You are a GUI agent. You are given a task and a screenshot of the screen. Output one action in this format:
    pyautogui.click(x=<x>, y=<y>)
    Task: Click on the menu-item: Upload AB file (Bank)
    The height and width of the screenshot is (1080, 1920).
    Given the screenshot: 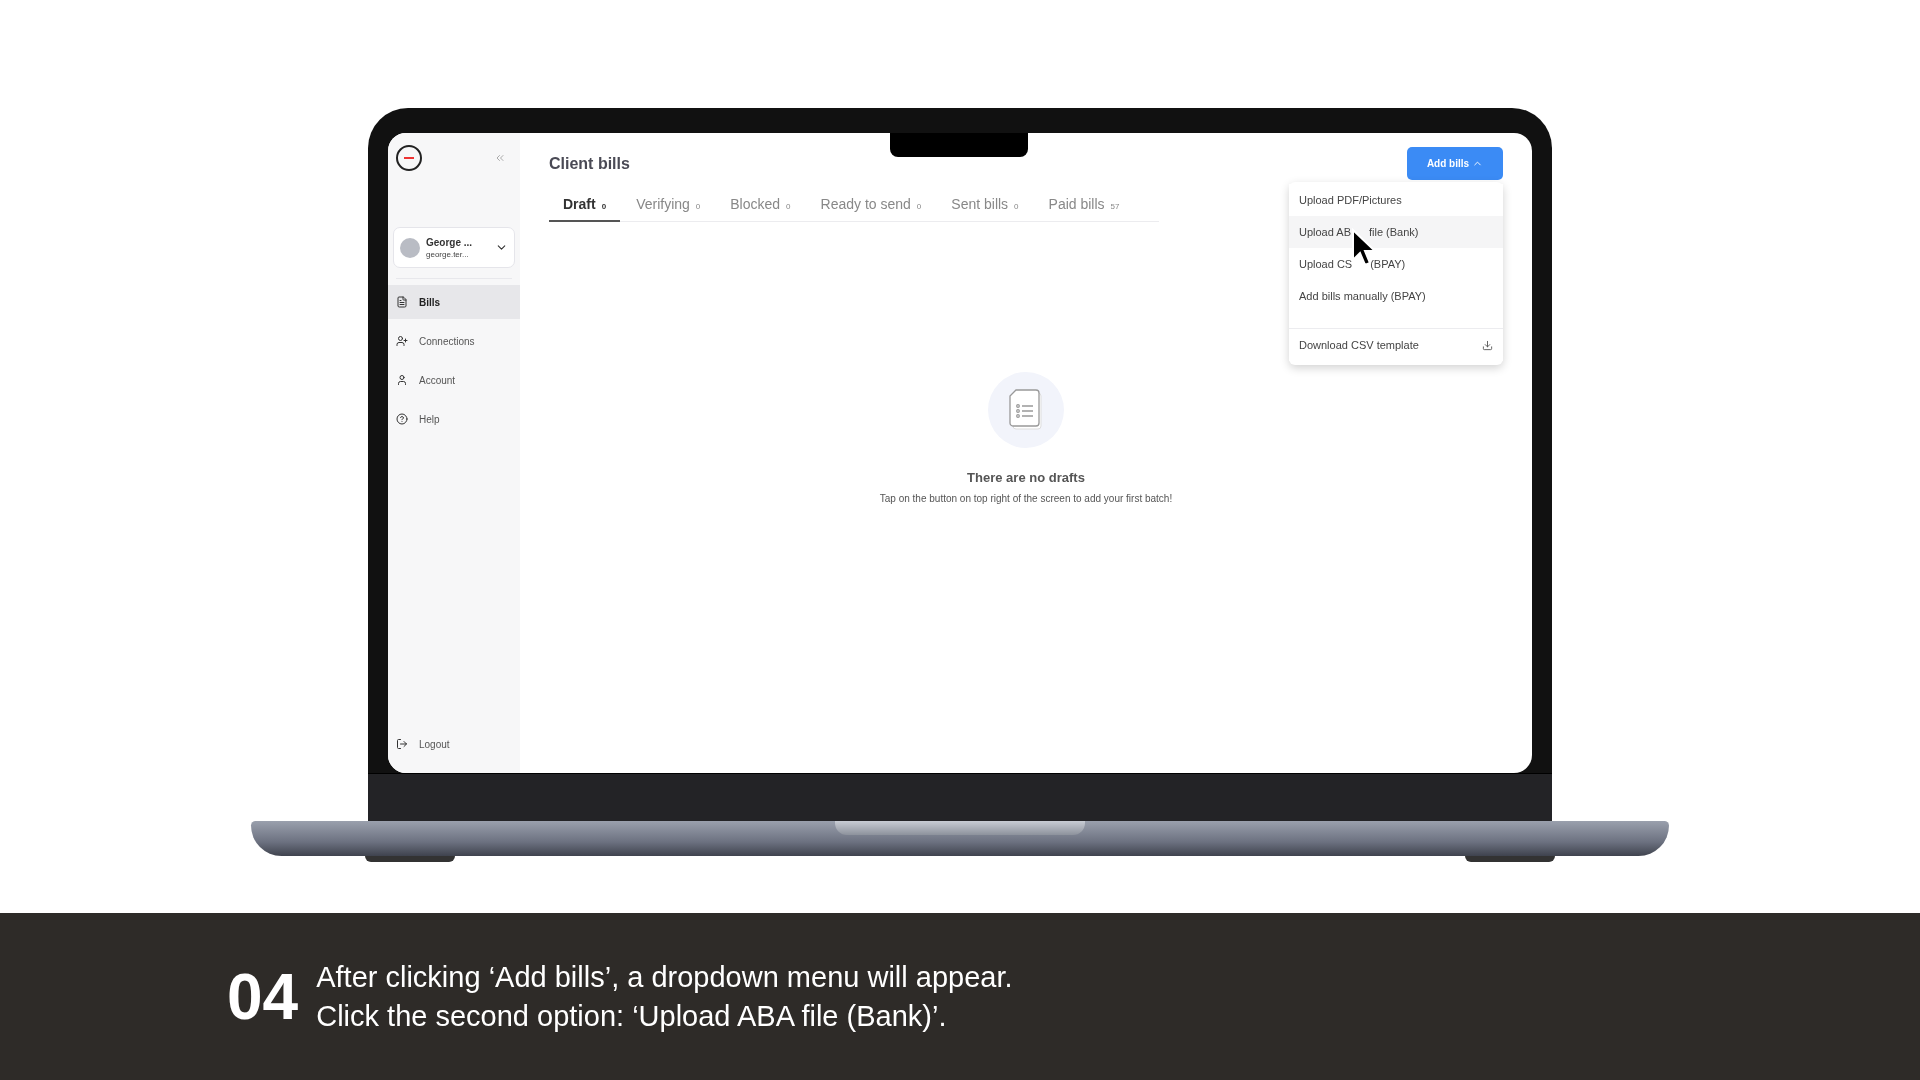 What is the action you would take?
    pyautogui.click(x=1396, y=232)
    